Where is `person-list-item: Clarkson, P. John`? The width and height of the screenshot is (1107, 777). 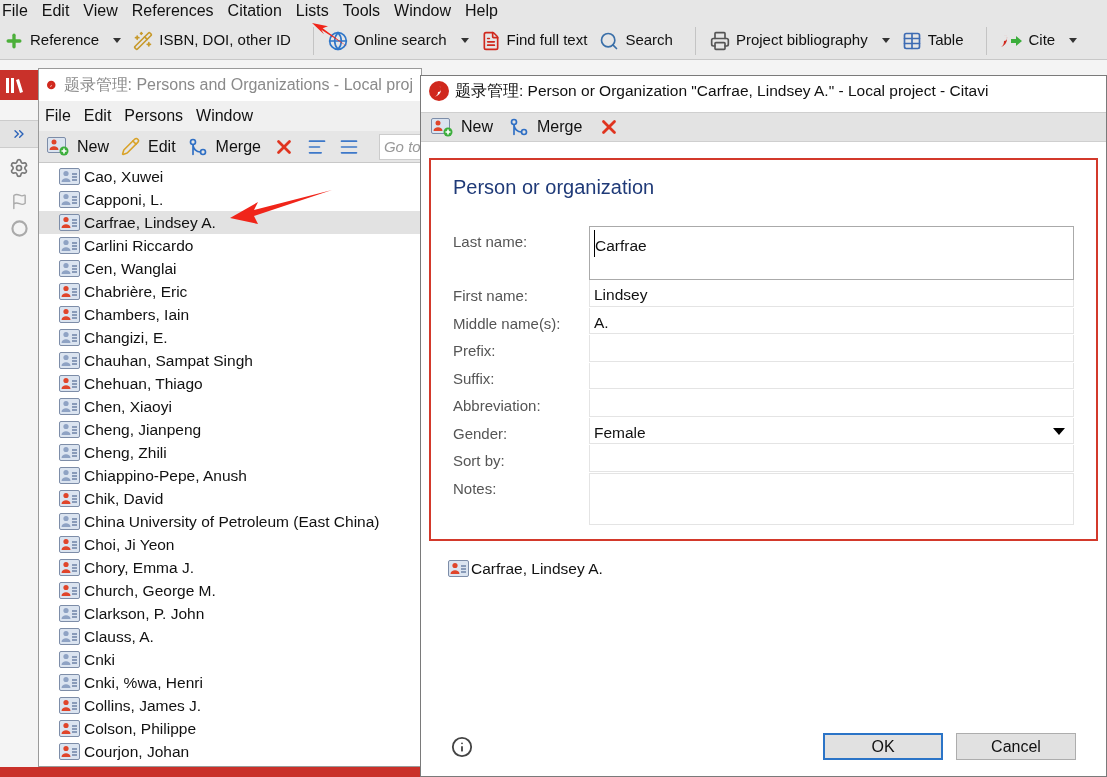 person-list-item: Clarkson, P. John is located at coordinates (230, 613).